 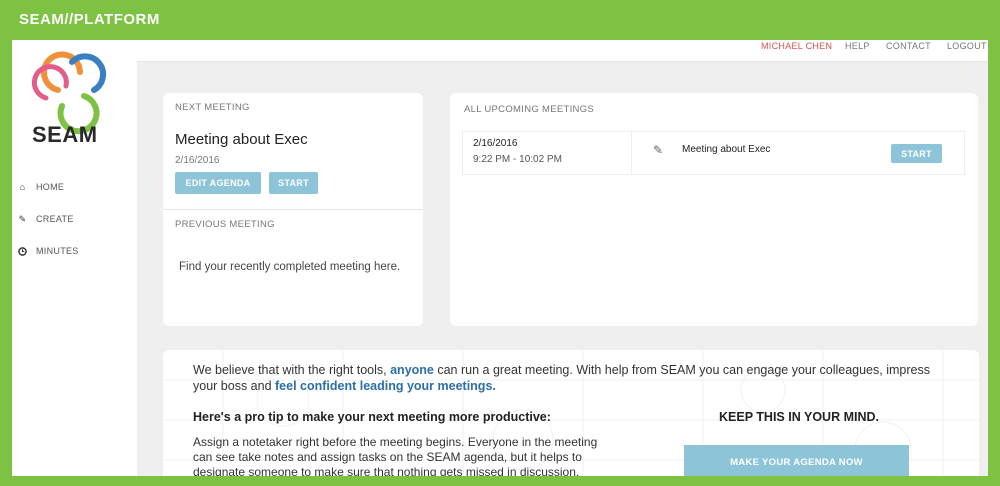 What do you see at coordinates (799, 417) in the screenshot?
I see `keep-in-mind-heading: KEEP THIS IN YOUR MIND.` at bounding box center [799, 417].